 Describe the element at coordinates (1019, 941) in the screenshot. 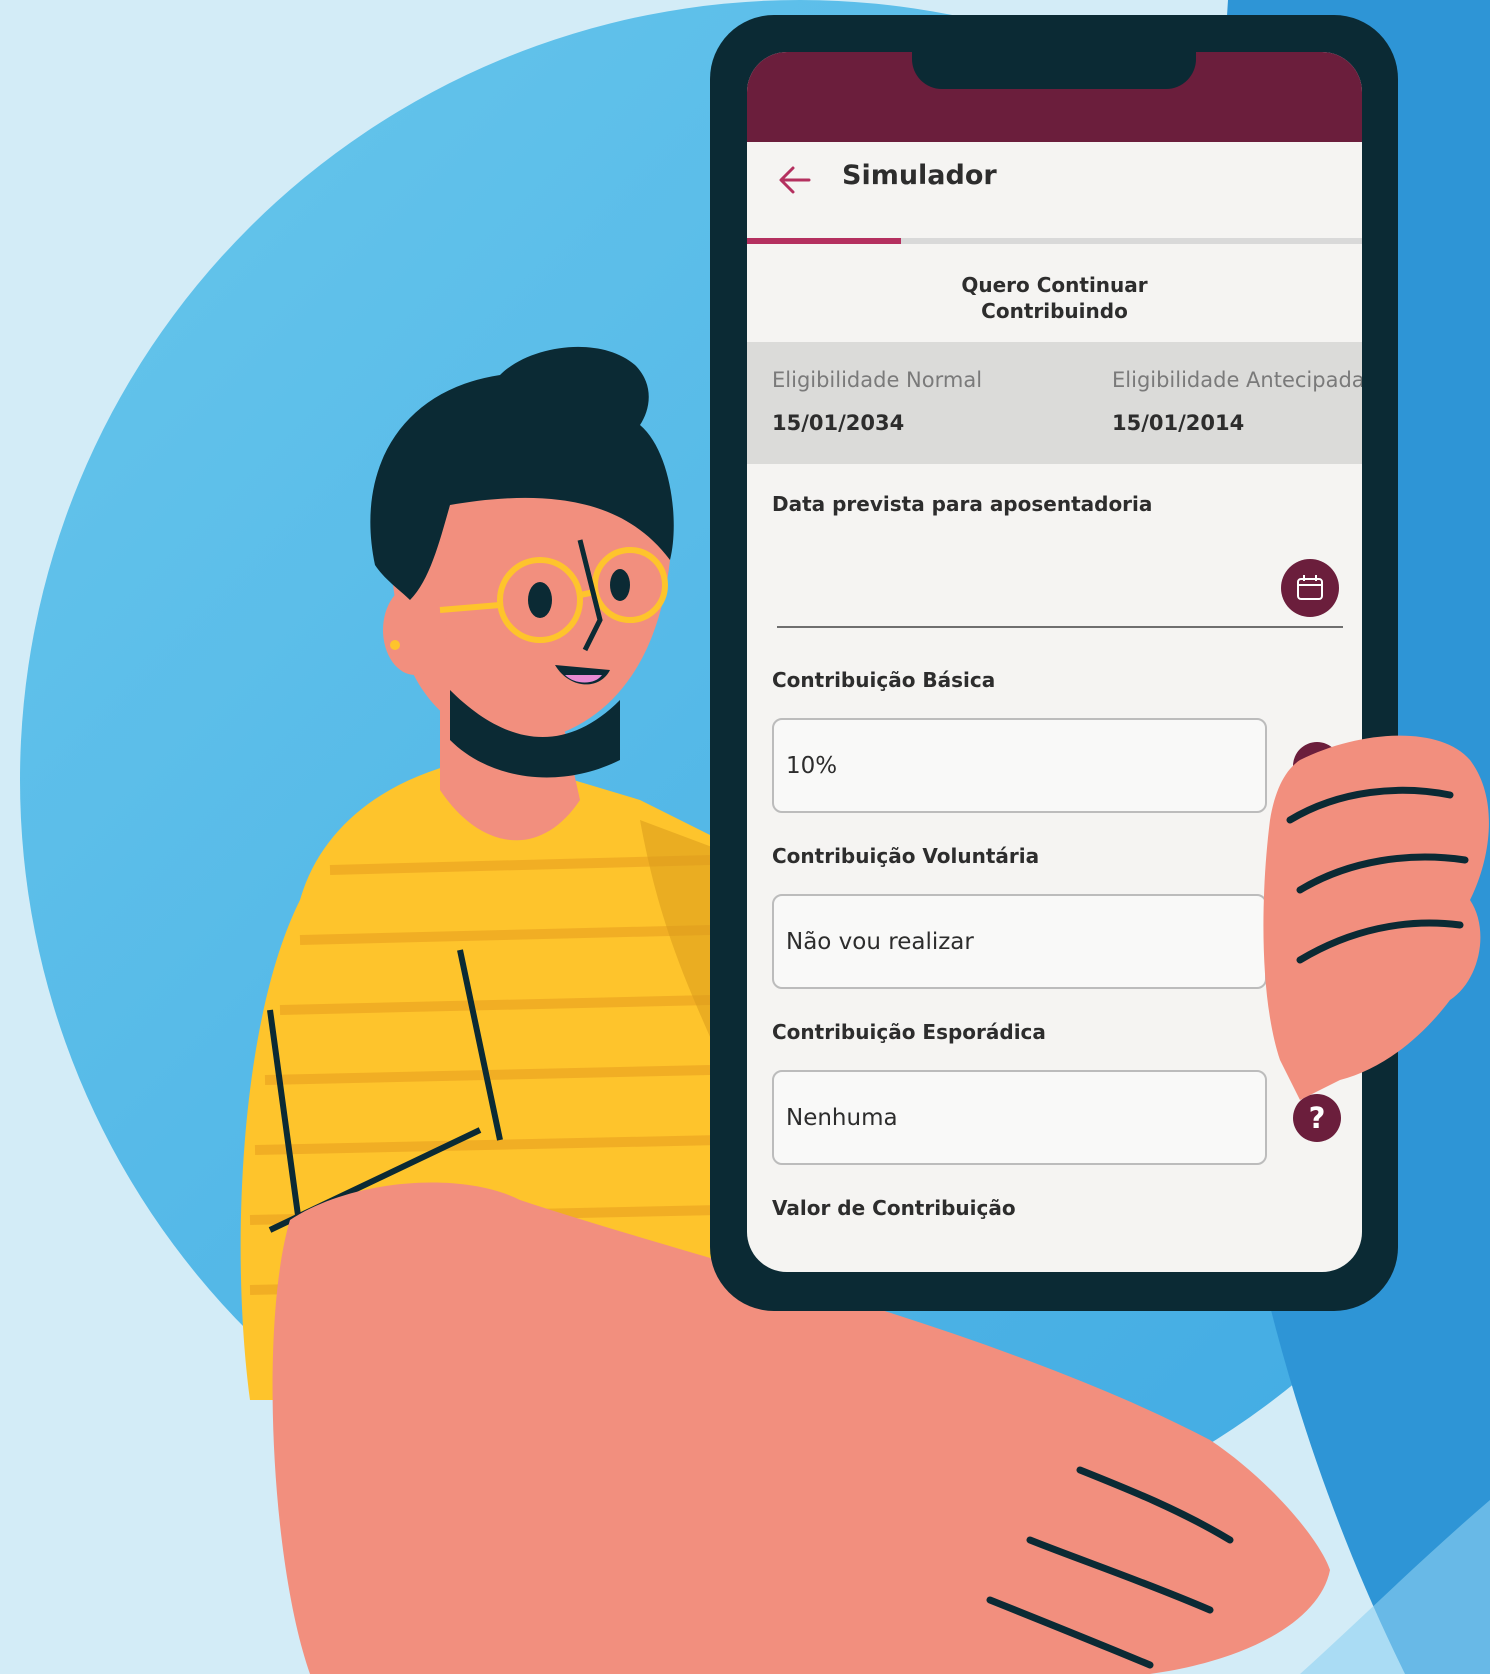

I see `voluntary-contribution-select: Não vou realizar` at that location.